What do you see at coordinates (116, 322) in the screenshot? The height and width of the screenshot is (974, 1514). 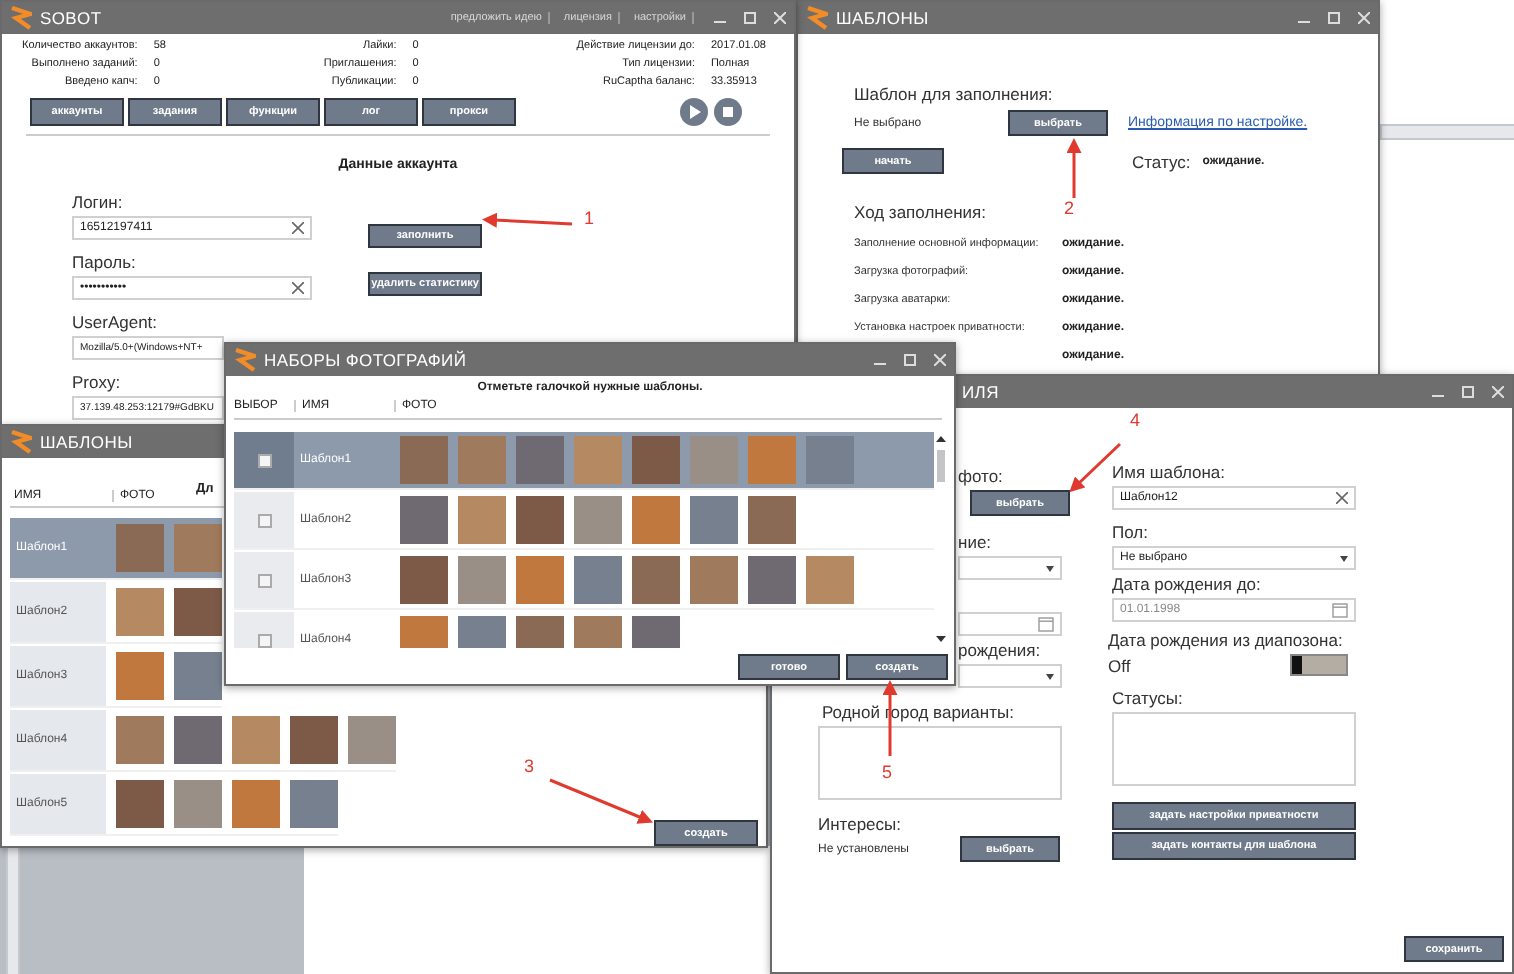 I see `field-label: UserAgent:` at bounding box center [116, 322].